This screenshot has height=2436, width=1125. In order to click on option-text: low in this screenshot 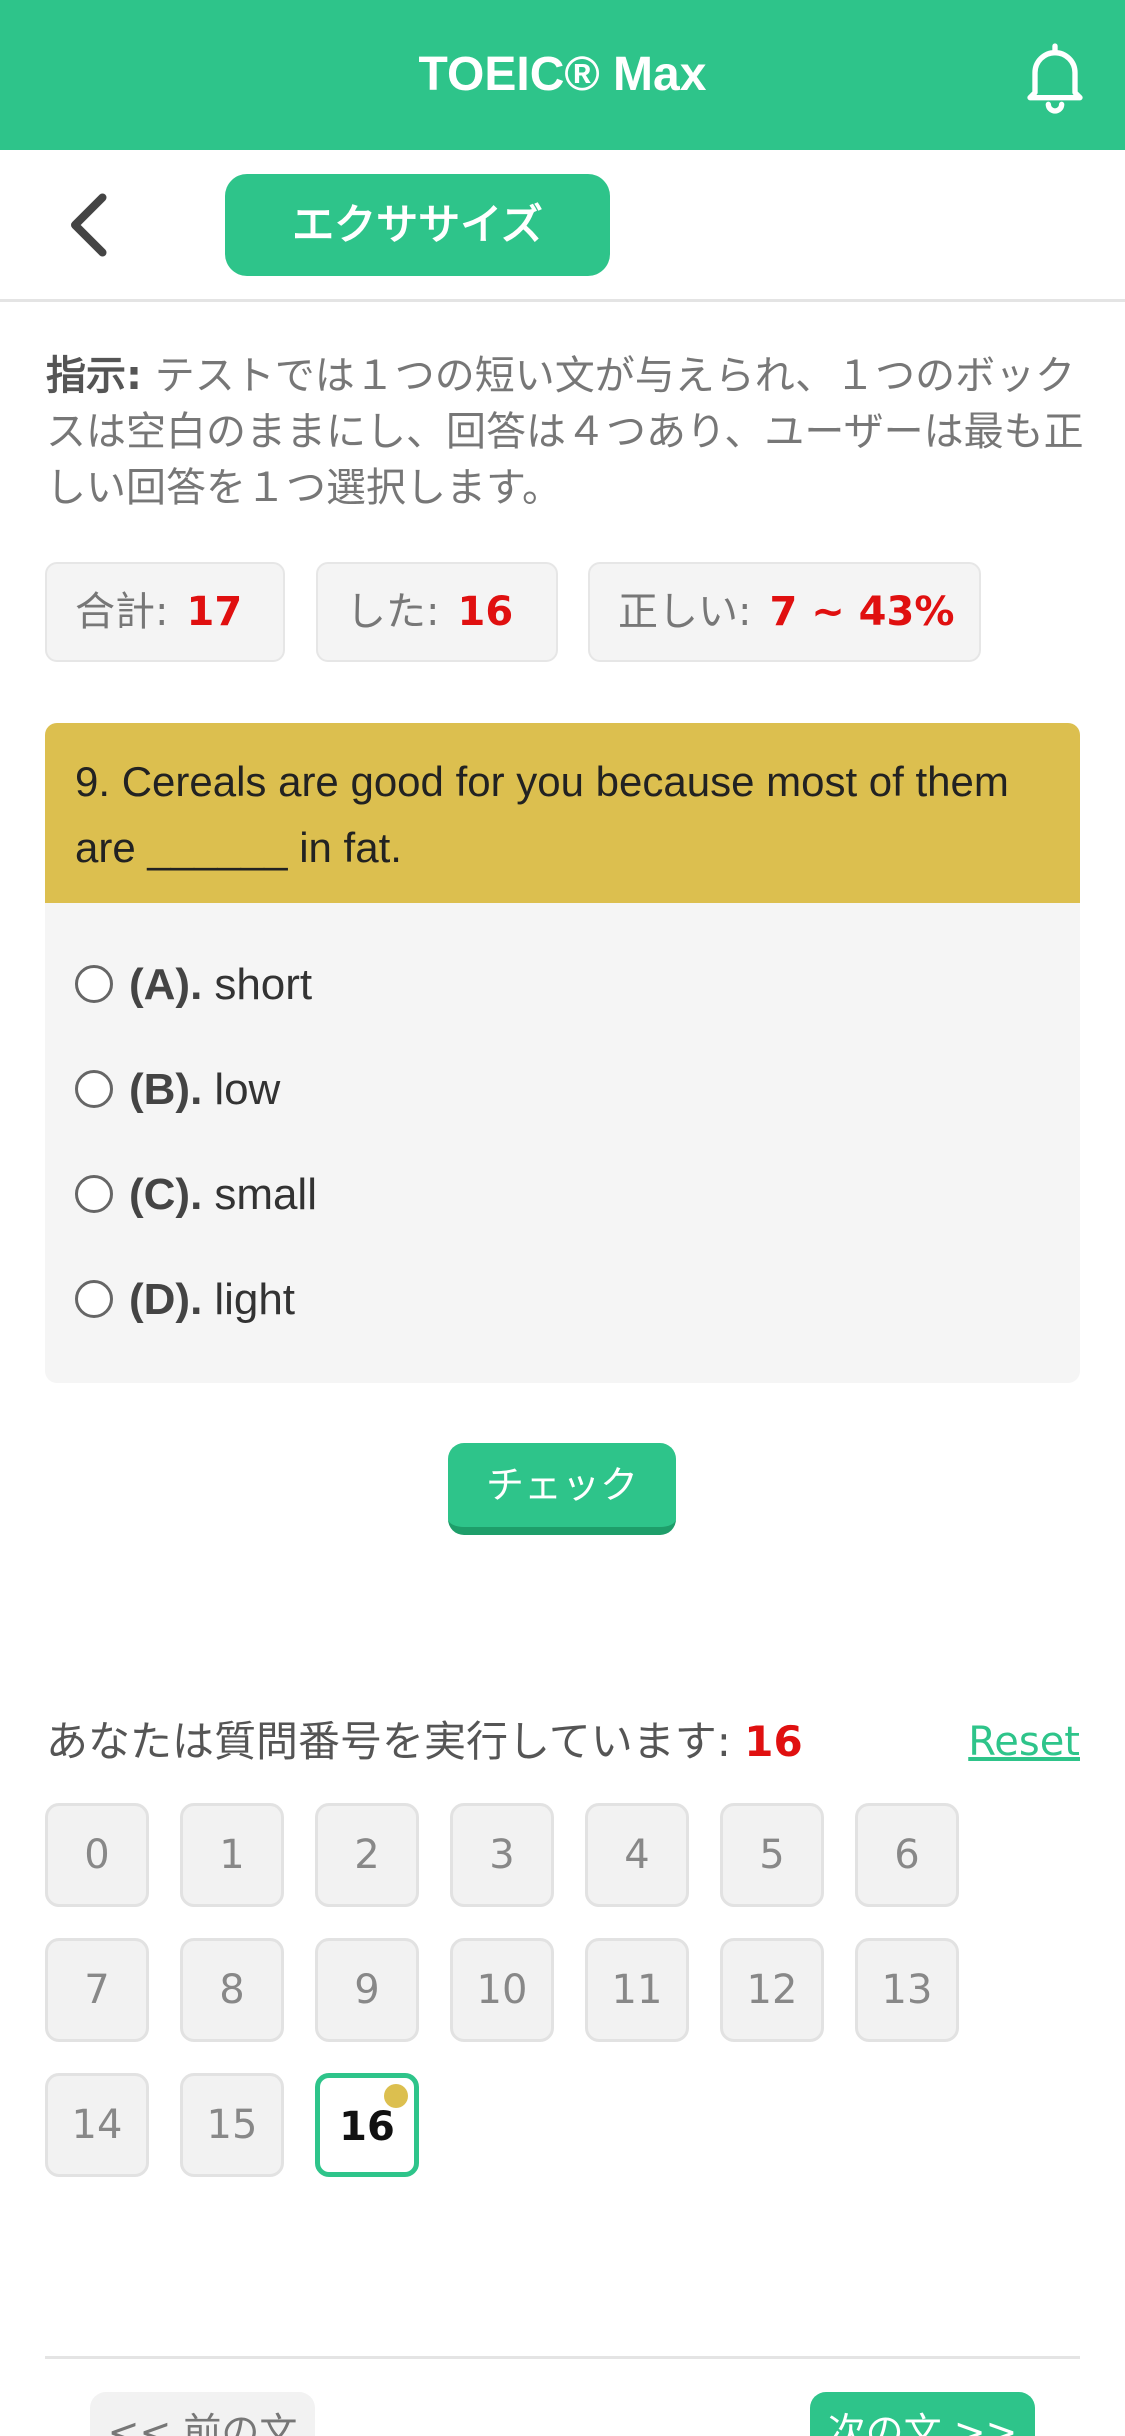, I will do `click(247, 1089)`.